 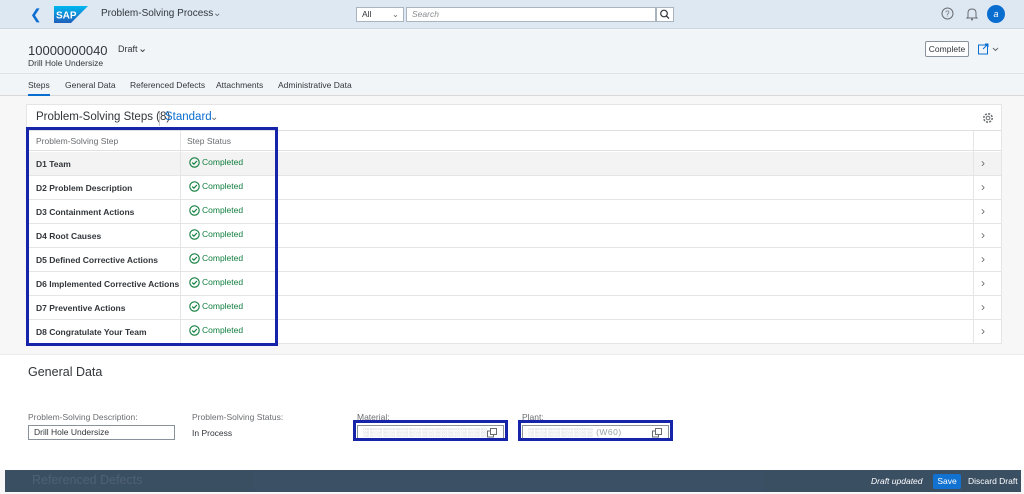 What do you see at coordinates (988, 118) in the screenshot?
I see `gear-icon` at bounding box center [988, 118].